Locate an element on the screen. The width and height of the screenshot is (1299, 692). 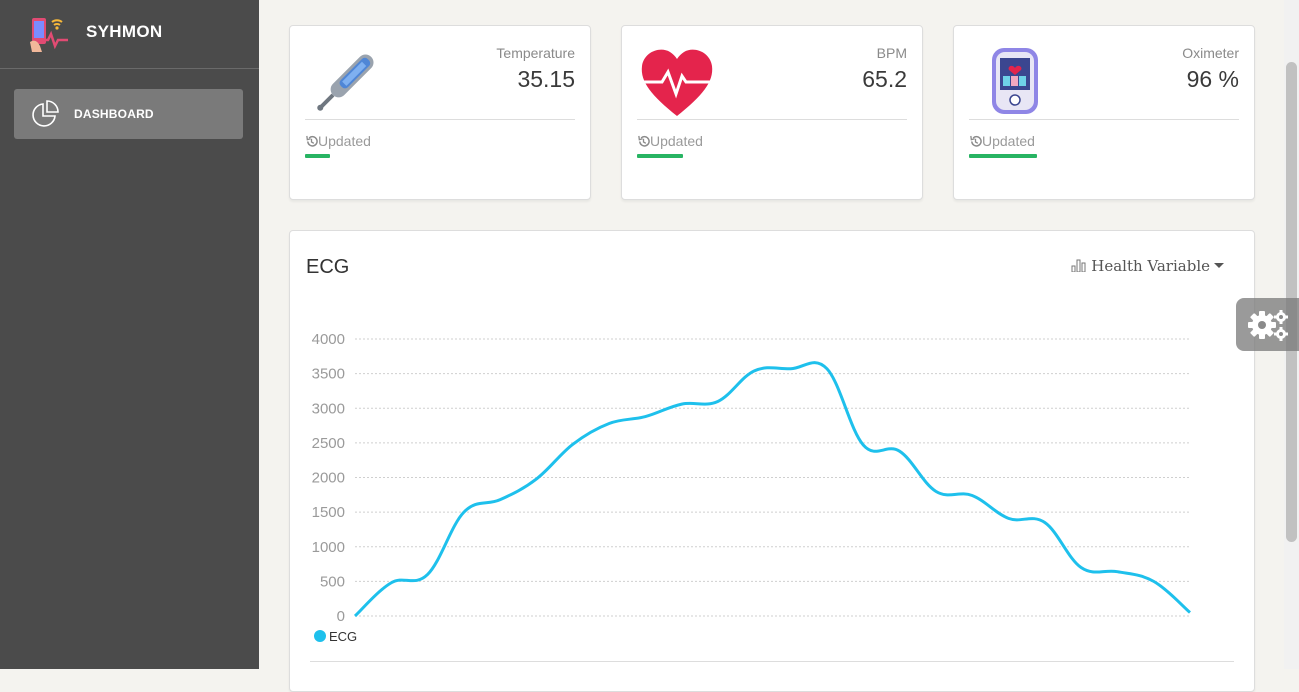
pulse-oximeter-icon is located at coordinates (1009, 83).